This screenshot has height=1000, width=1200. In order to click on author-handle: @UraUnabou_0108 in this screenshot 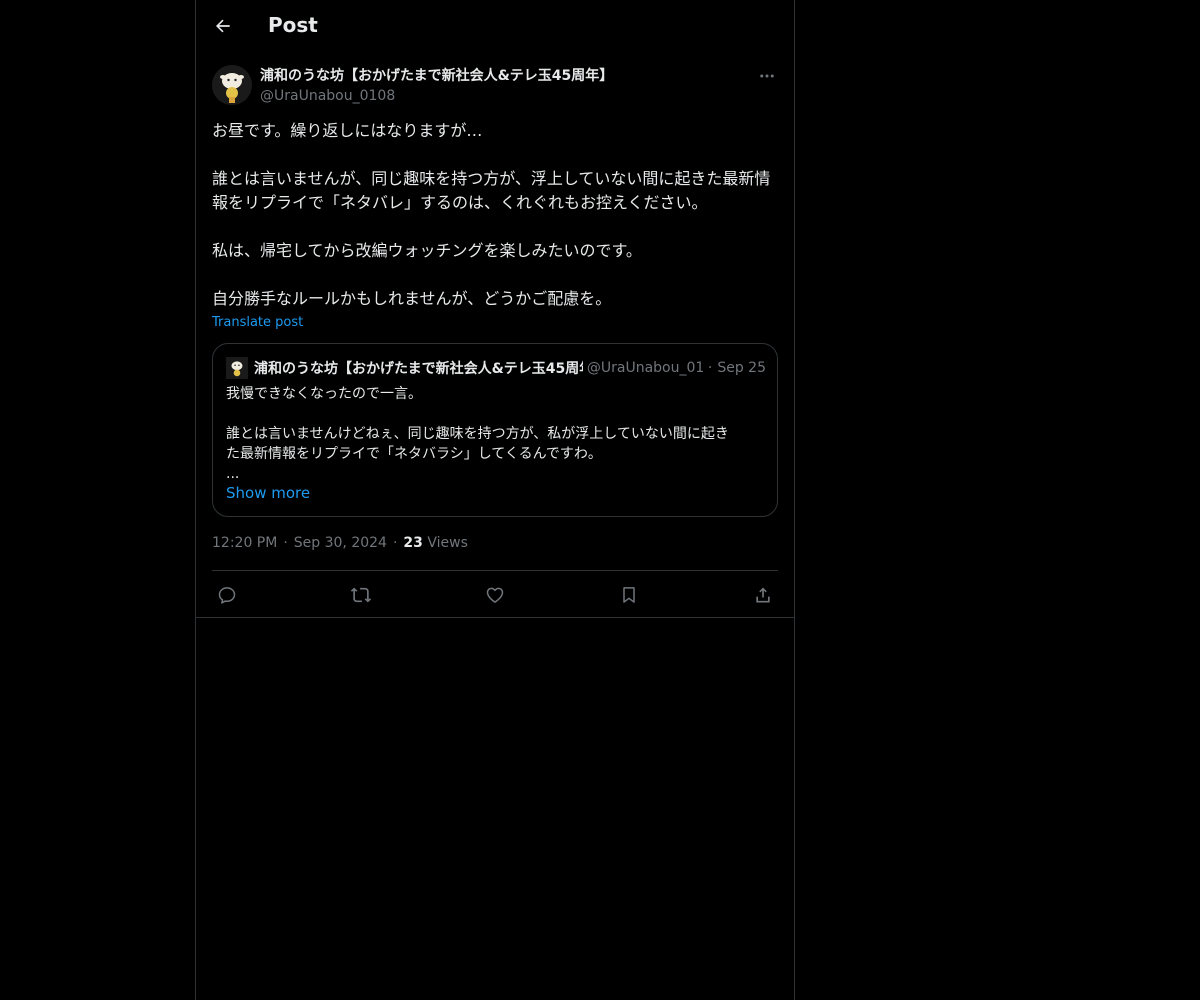, I will do `click(436, 96)`.